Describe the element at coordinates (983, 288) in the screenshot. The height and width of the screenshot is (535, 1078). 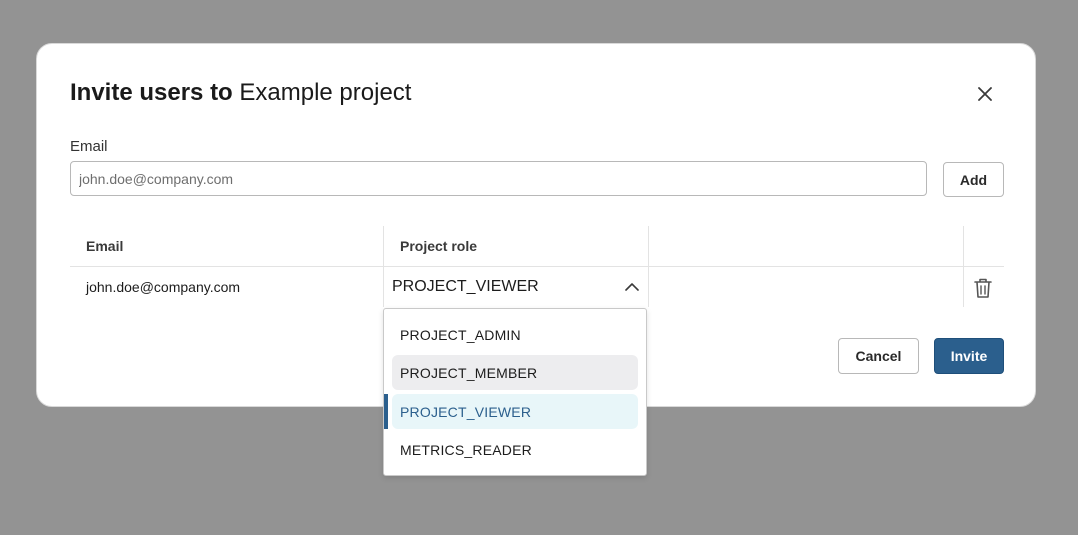
I see `trash-icon` at that location.